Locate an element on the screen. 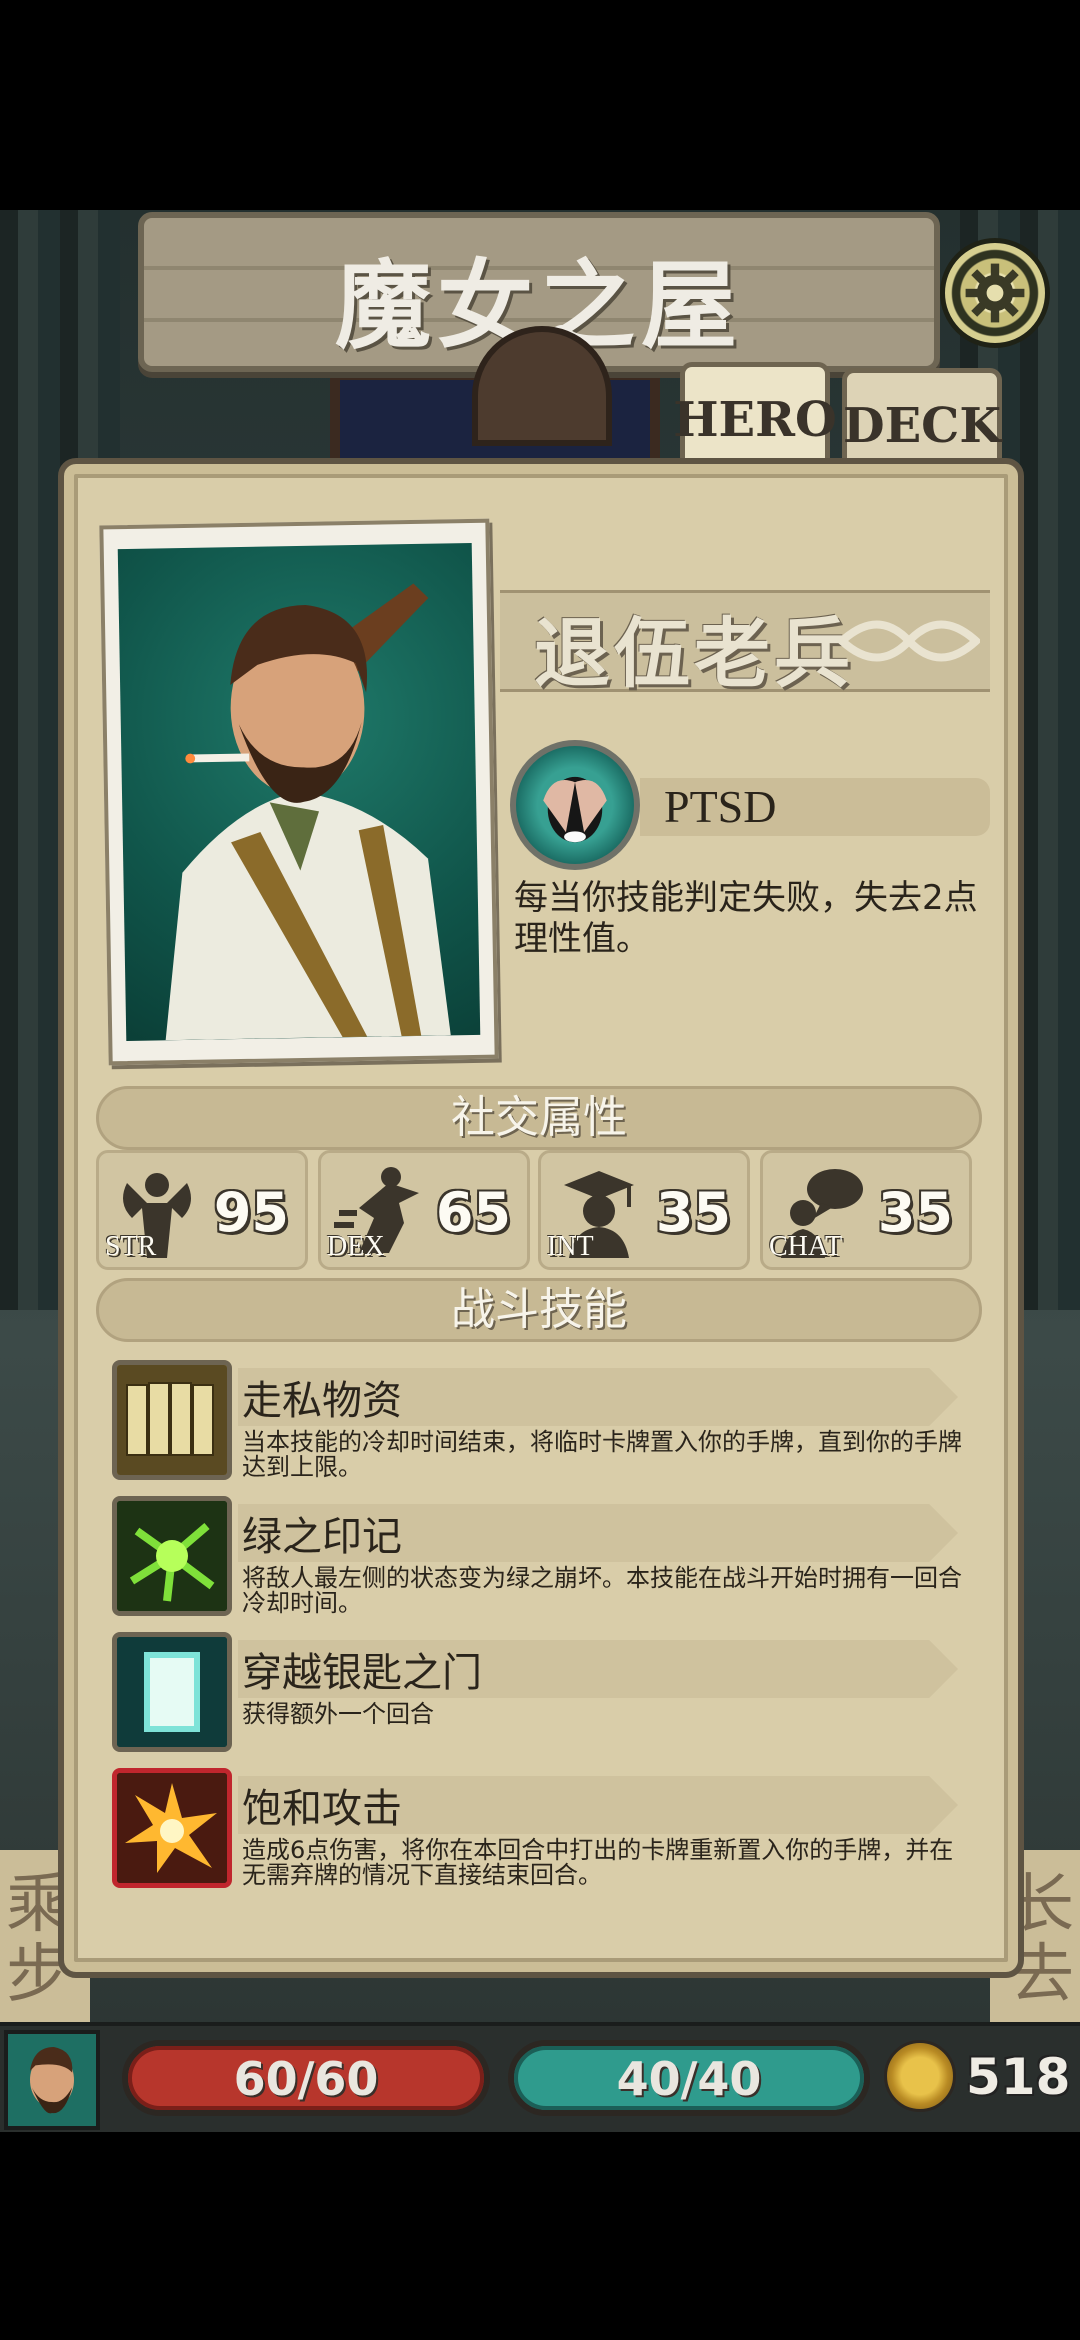 The width and height of the screenshot is (1080, 2340). gold-coin-icon is located at coordinates (920, 2076).